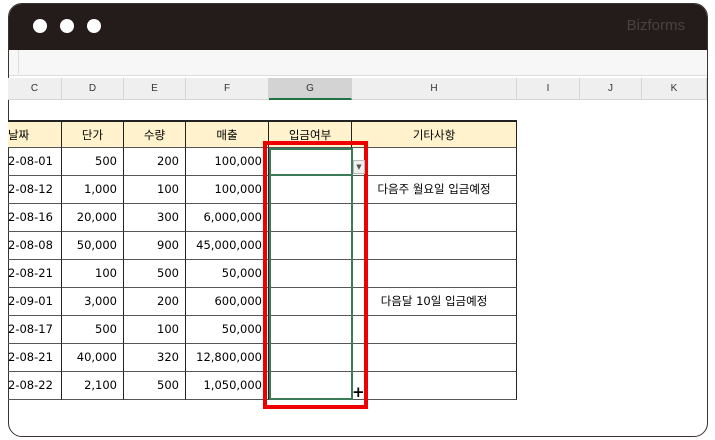 The height and width of the screenshot is (440, 715). Describe the element at coordinates (358, 27) in the screenshot. I see `title-bar: Bizforms` at that location.